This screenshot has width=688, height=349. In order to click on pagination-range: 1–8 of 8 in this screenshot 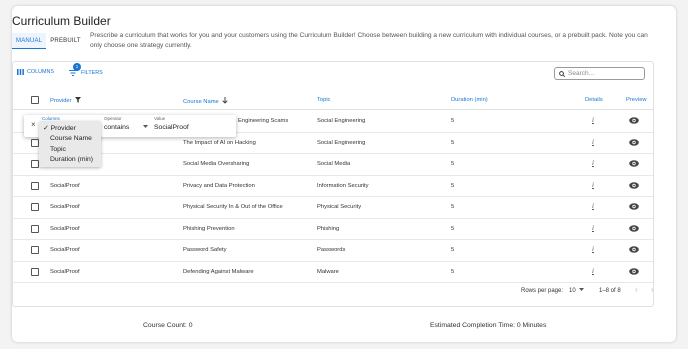, I will do `click(610, 291)`.